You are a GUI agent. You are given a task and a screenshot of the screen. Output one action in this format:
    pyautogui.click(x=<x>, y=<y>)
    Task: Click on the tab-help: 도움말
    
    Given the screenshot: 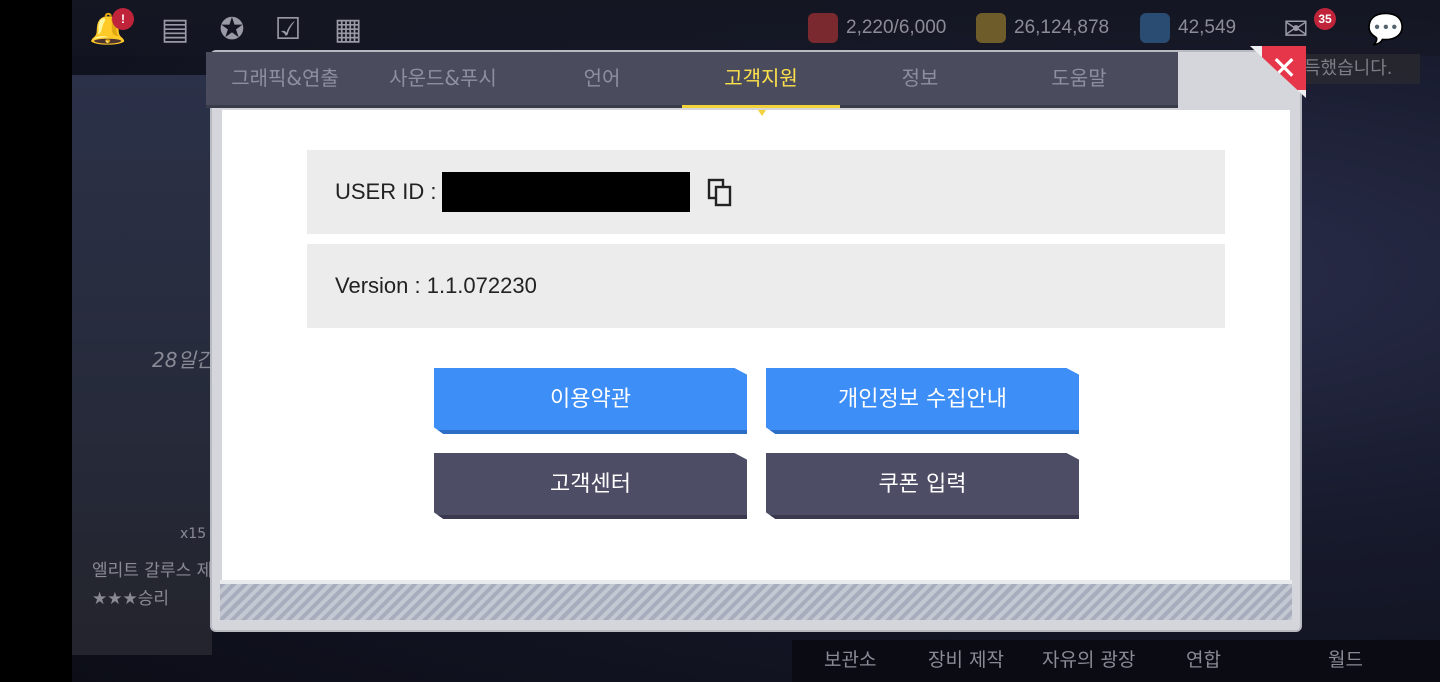 What is the action you would take?
    pyautogui.click(x=1079, y=80)
    